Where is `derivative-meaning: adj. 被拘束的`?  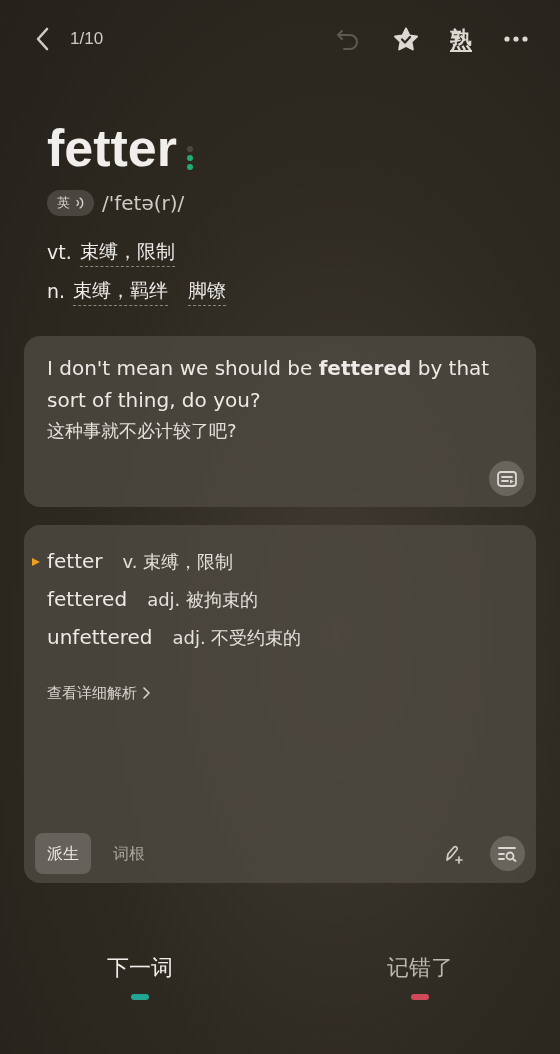 derivative-meaning: adj. 被拘束的 is located at coordinates (203, 600).